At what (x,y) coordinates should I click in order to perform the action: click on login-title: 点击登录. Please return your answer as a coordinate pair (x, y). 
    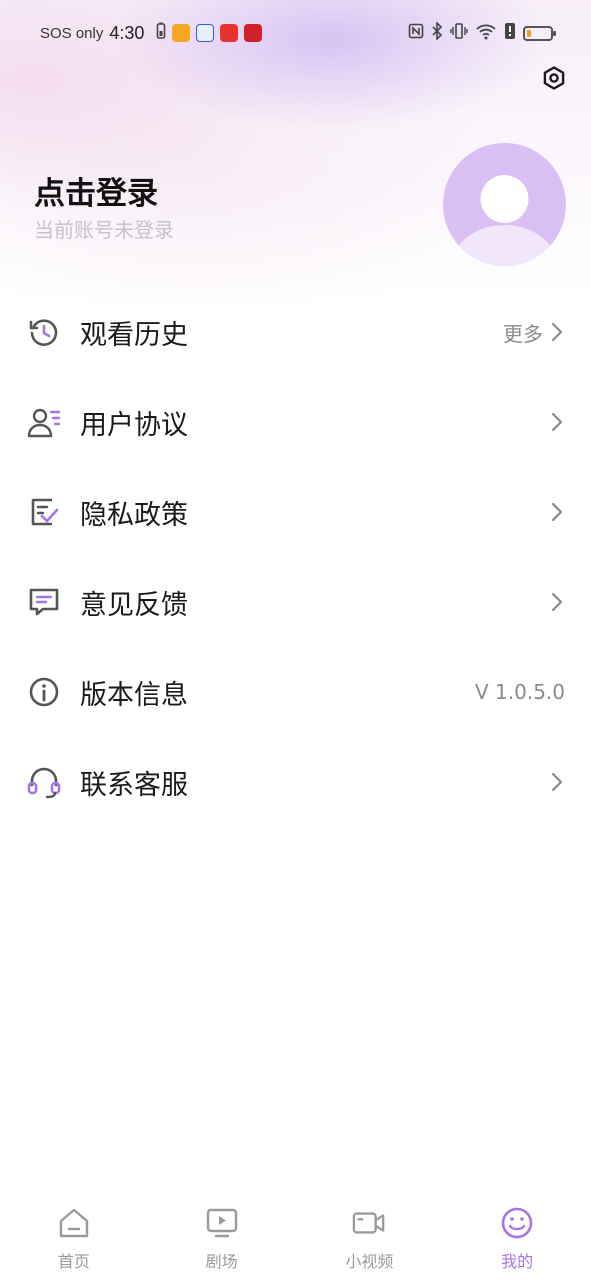
    Looking at the image, I should click on (96, 190).